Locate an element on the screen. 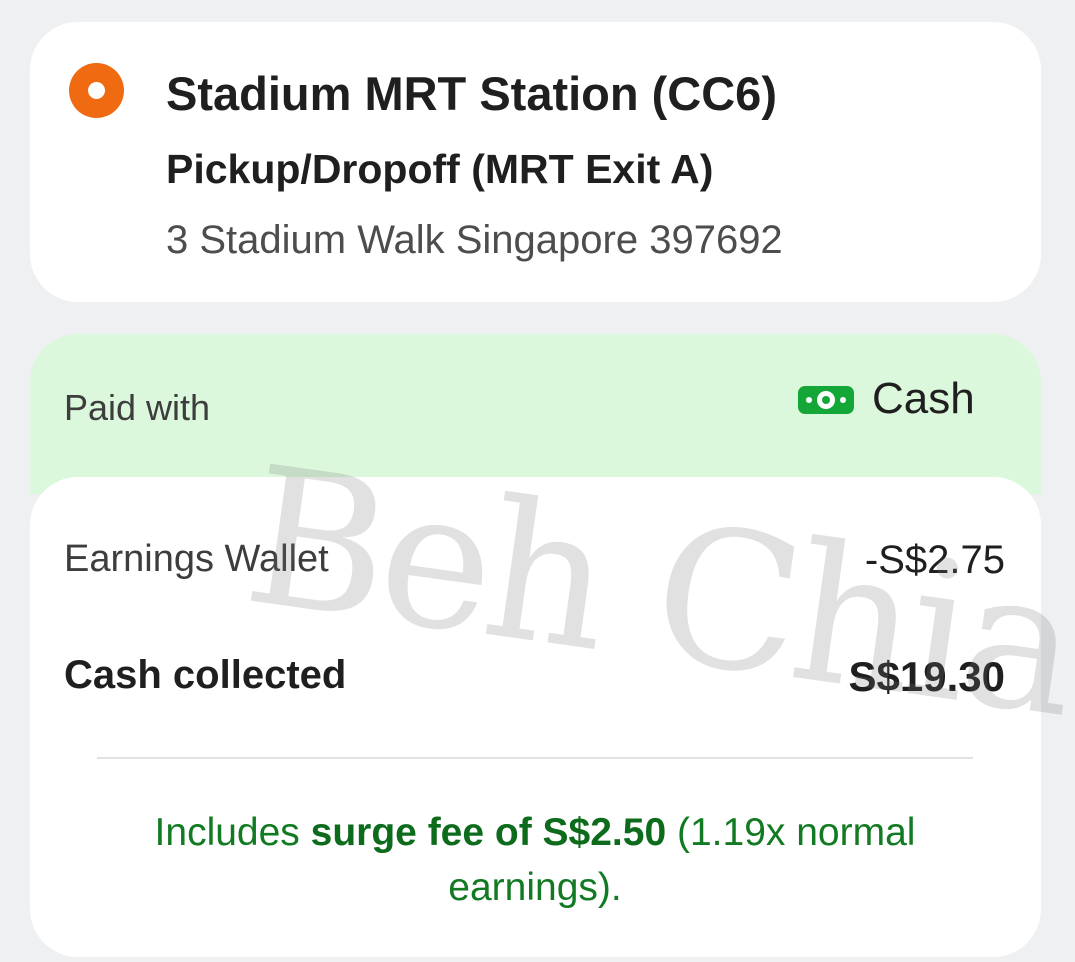 The height and width of the screenshot is (962, 1075). divider is located at coordinates (535, 758).